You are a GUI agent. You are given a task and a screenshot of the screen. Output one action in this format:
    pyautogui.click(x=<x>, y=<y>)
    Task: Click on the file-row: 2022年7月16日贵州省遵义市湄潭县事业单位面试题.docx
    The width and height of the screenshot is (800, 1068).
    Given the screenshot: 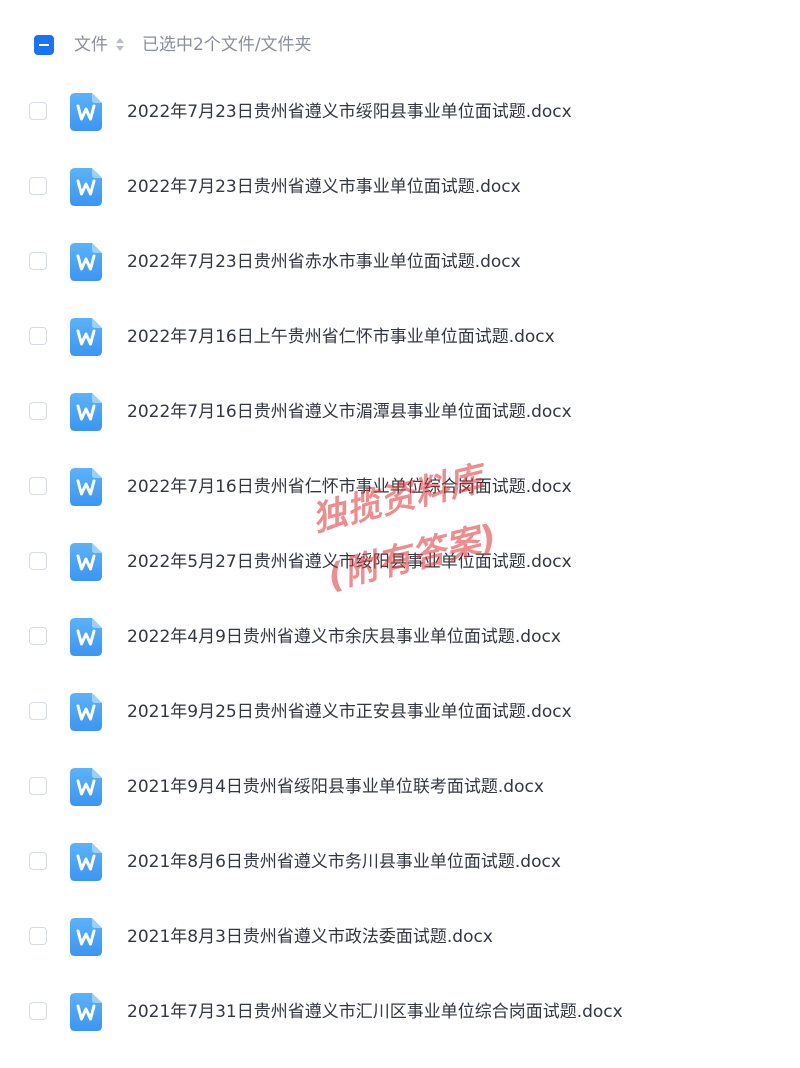 What is the action you would take?
    pyautogui.click(x=400, y=412)
    